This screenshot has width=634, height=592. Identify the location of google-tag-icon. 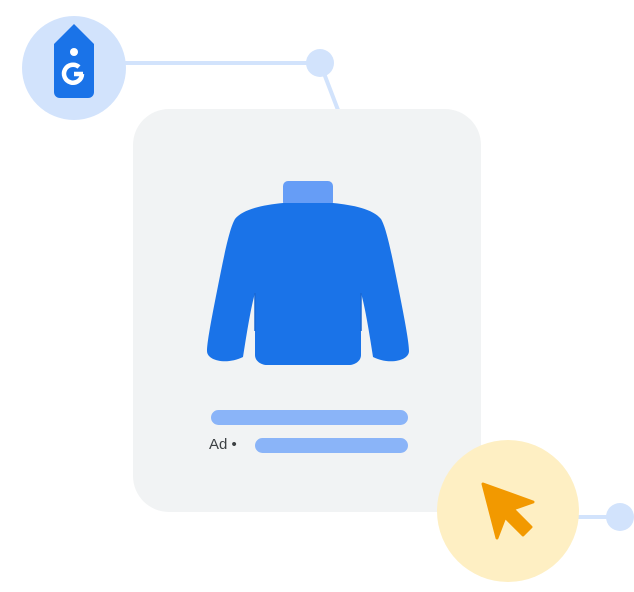
(74, 61).